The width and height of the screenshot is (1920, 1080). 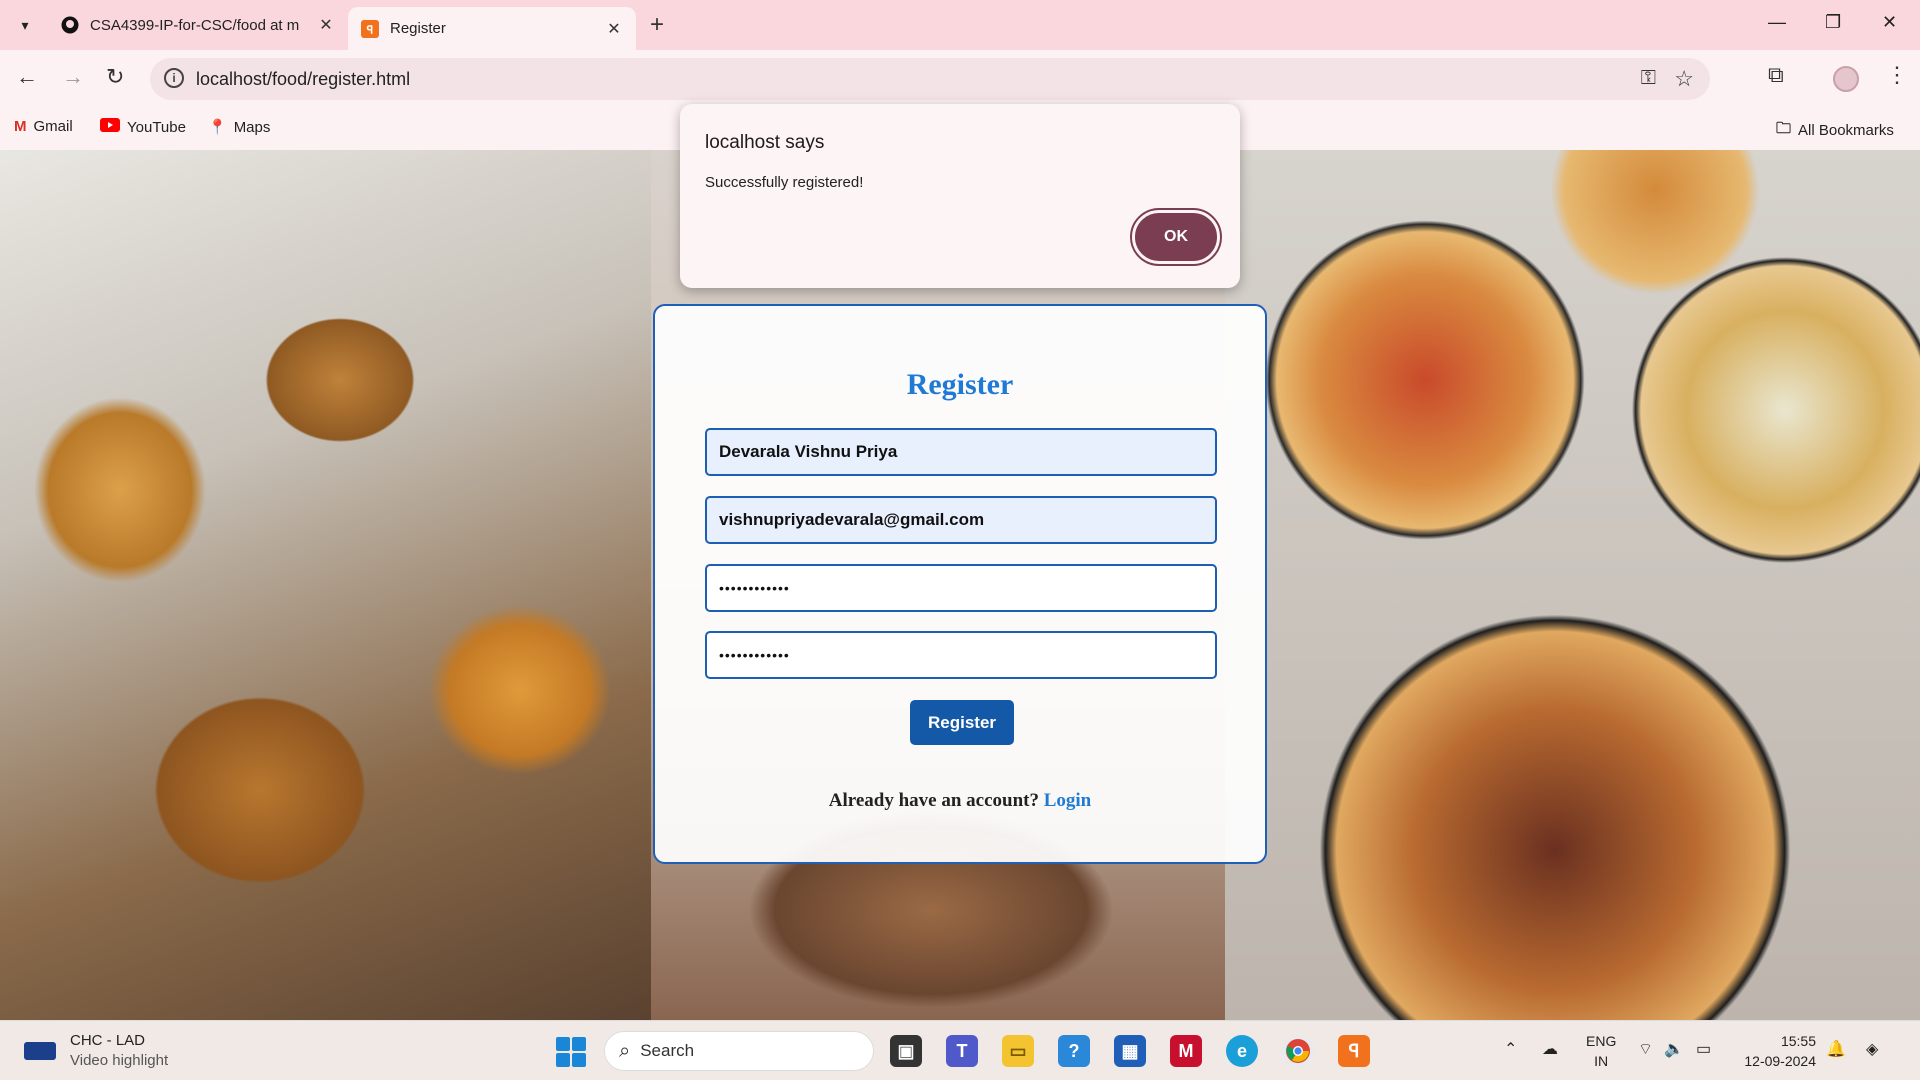 I want to click on help-icon: ?, so click(x=1074, y=1051).